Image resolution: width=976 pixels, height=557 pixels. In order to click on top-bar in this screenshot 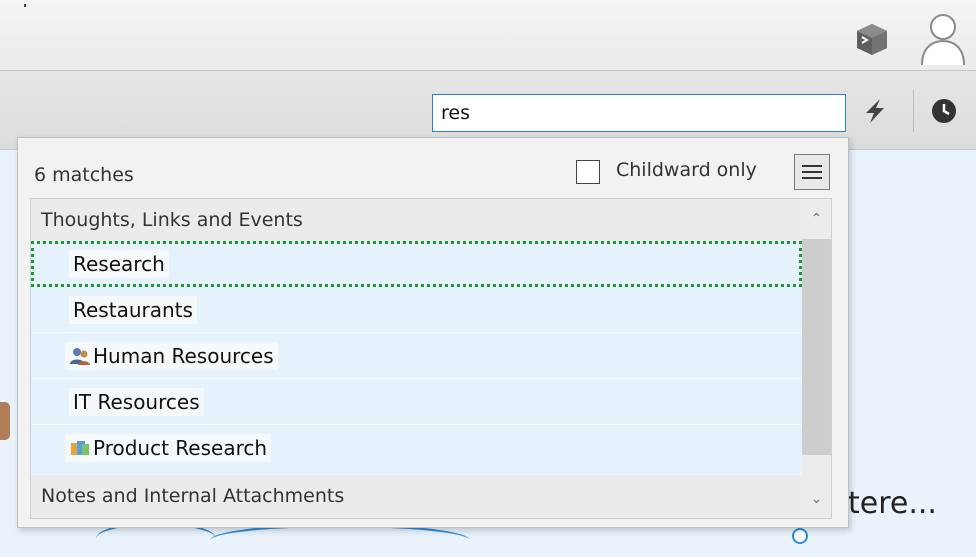, I will do `click(488, 35)`.